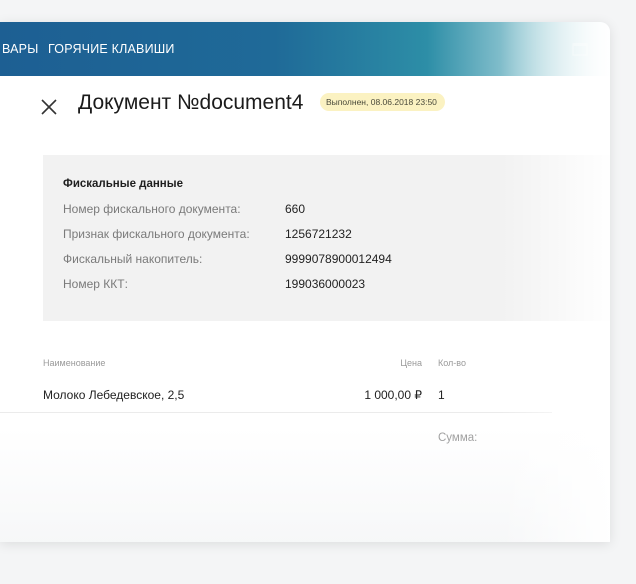  Describe the element at coordinates (580, 49) in the screenshot. I see `box-icon` at that location.